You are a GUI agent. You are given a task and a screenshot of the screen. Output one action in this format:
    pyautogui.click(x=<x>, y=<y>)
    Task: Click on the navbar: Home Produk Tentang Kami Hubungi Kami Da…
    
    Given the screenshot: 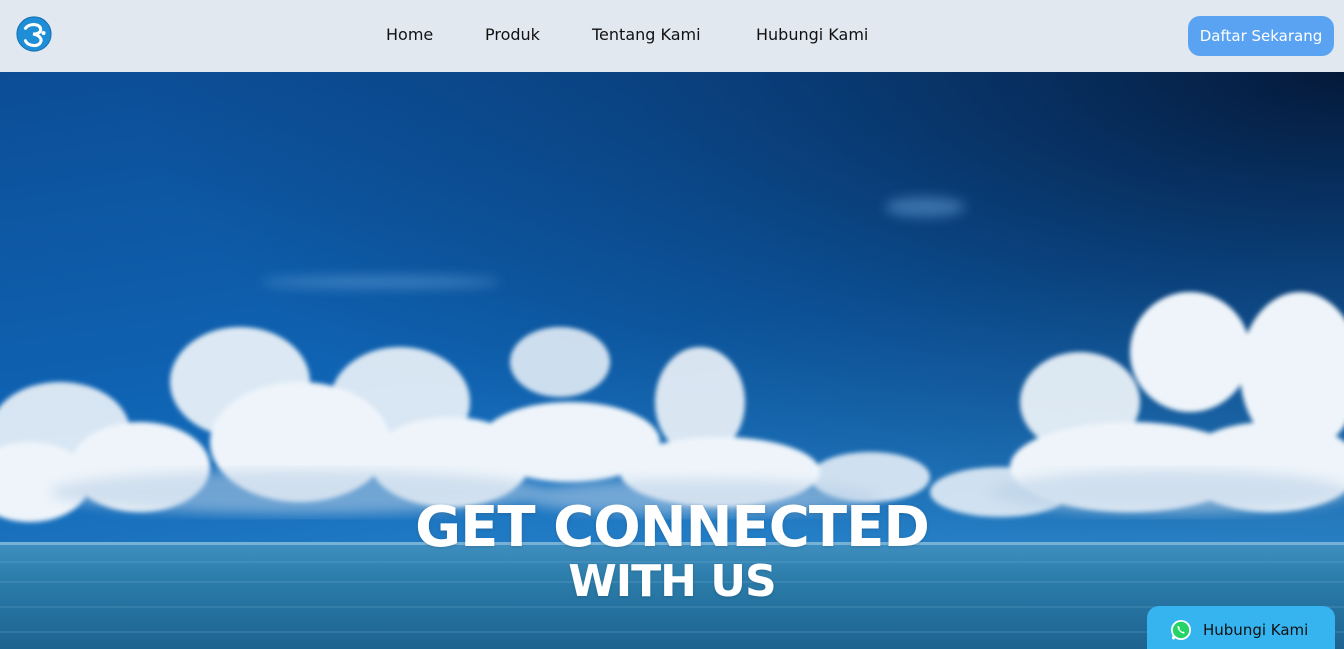 What is the action you would take?
    pyautogui.click(x=672, y=36)
    